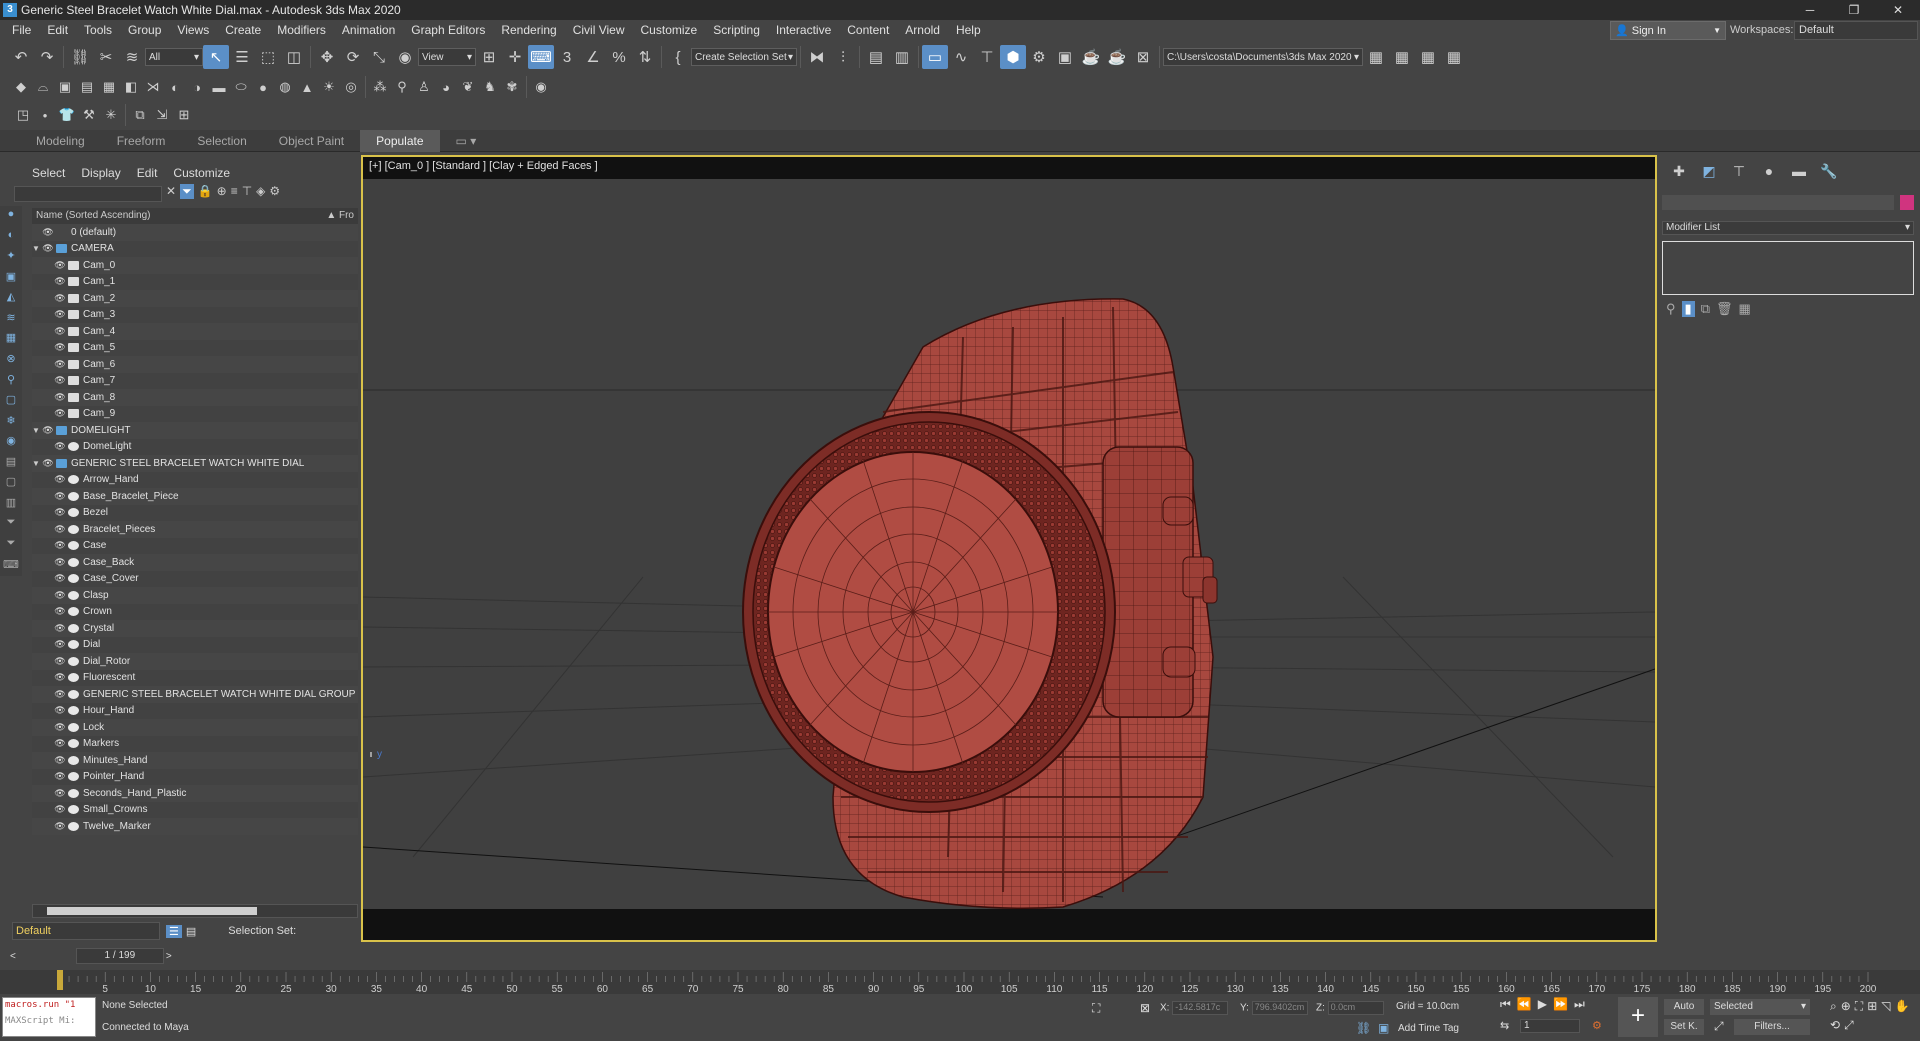 This screenshot has height=1041, width=1920. Describe the element at coordinates (60, 141) in the screenshot. I see `ribbon-tab-modeling: Modeling` at that location.